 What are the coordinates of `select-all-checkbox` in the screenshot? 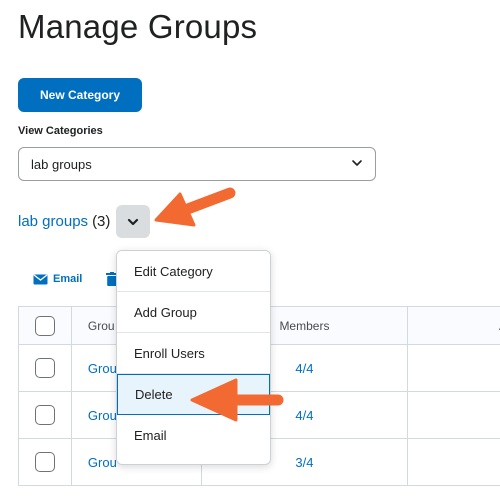 It's located at (44, 325).